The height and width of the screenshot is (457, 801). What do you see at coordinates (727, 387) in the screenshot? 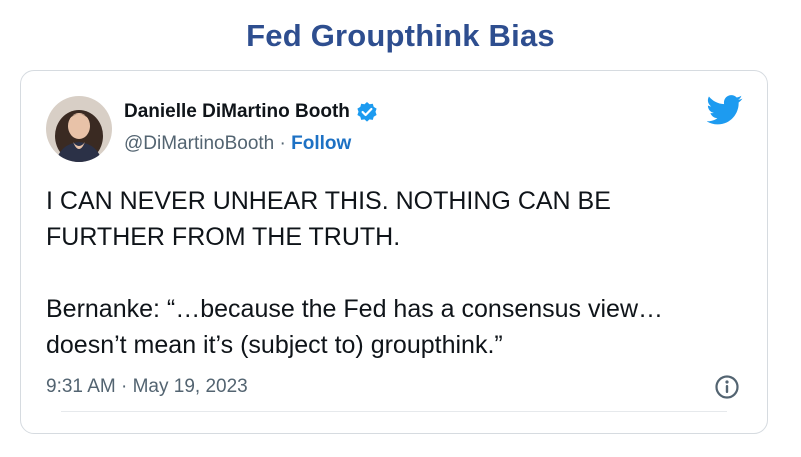
I see `info-icon` at bounding box center [727, 387].